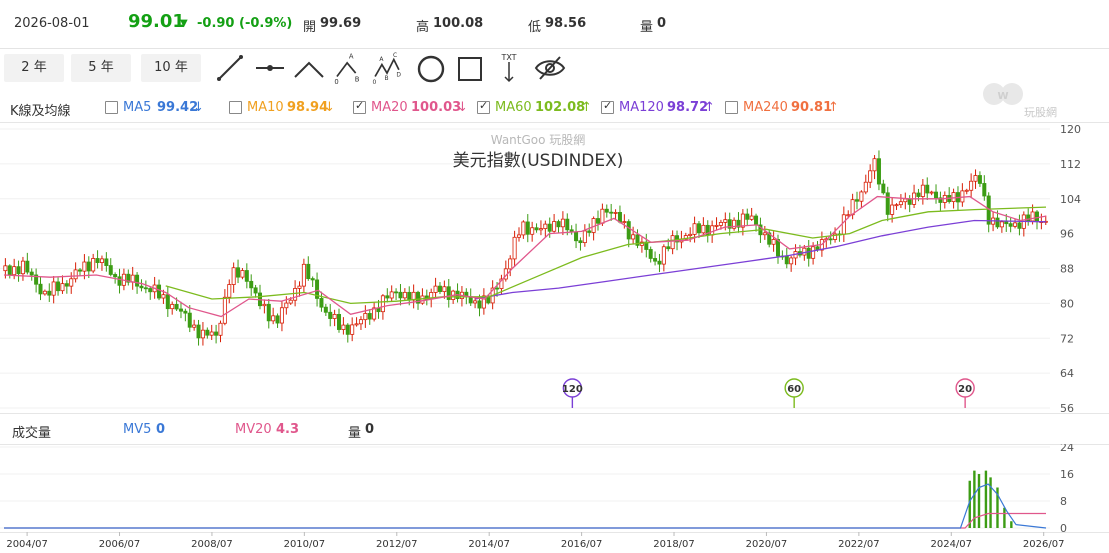 The width and height of the screenshot is (1109, 553). What do you see at coordinates (161, 429) in the screenshot?
I see `mv5-value: 0` at bounding box center [161, 429].